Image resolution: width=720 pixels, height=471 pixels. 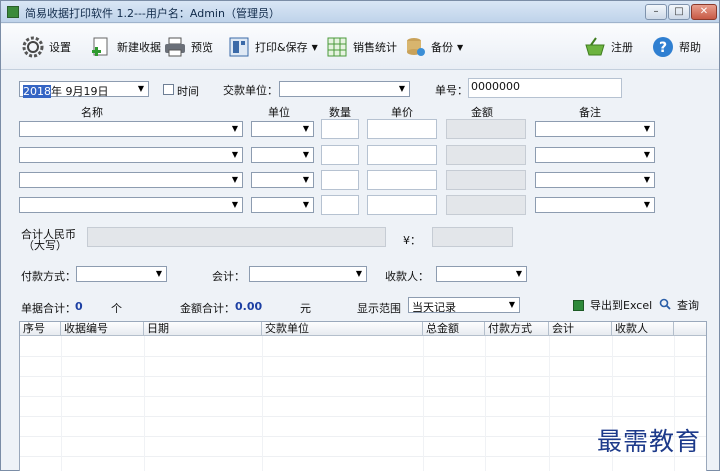 What do you see at coordinates (612, 305) in the screenshot?
I see `export-excel-button: 导出到Excel` at bounding box center [612, 305].